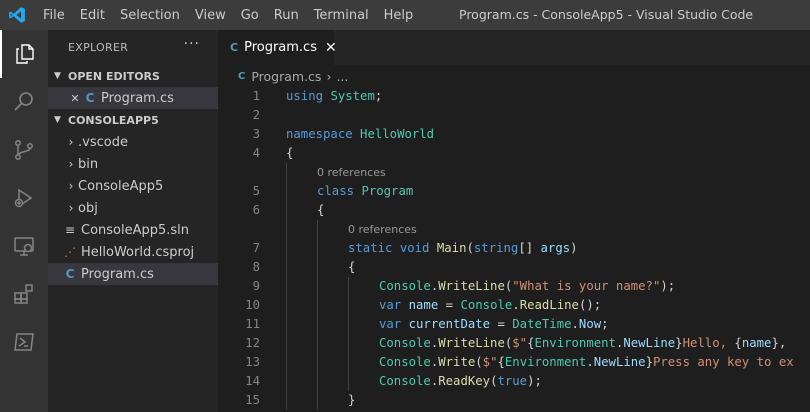 This screenshot has width=810, height=412. What do you see at coordinates (210, 15) in the screenshot?
I see `menu-view: View` at bounding box center [210, 15].